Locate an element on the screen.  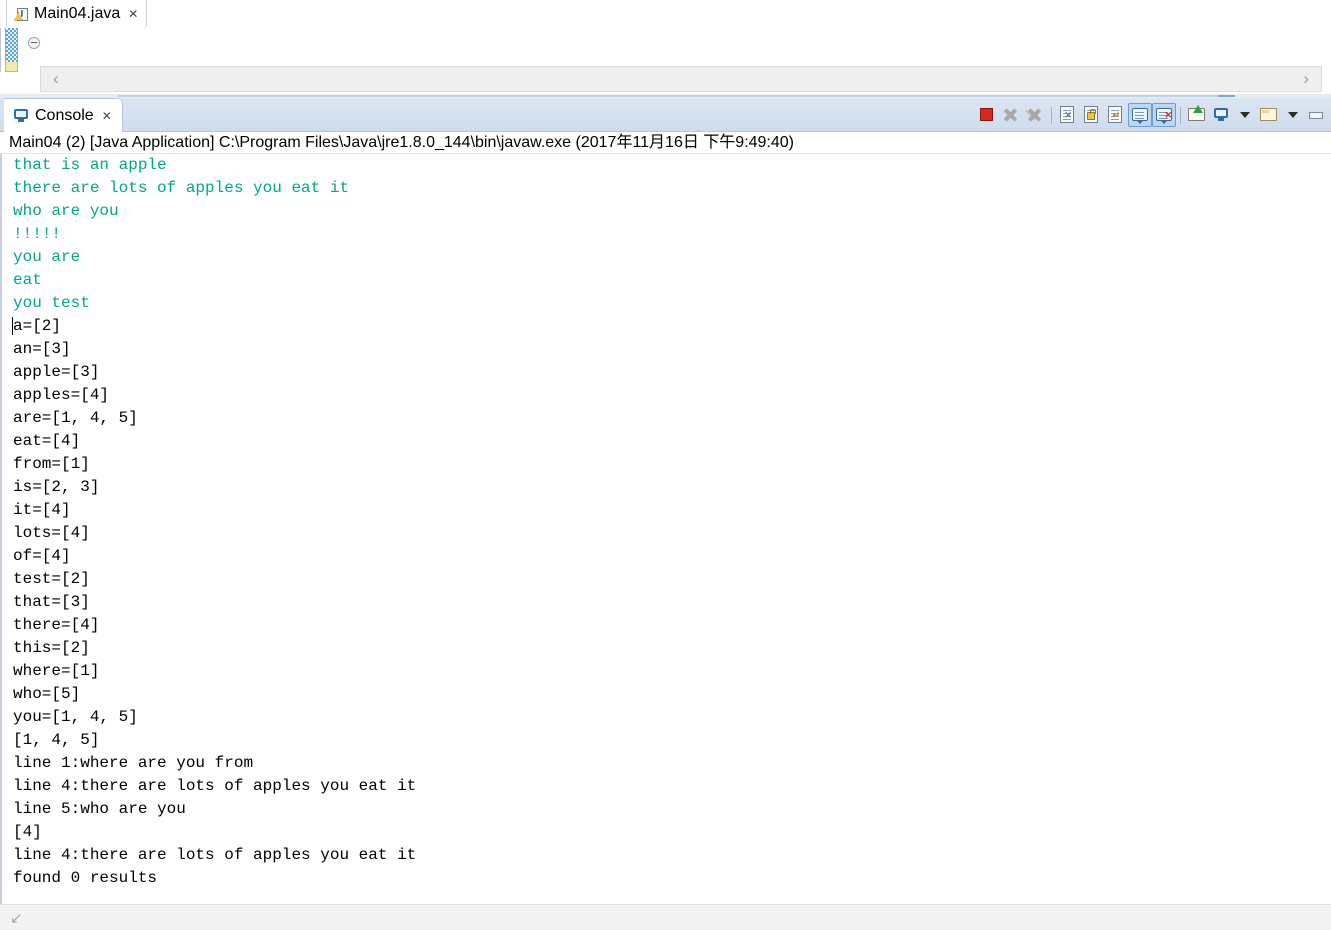
text-caret is located at coordinates (12, 326).